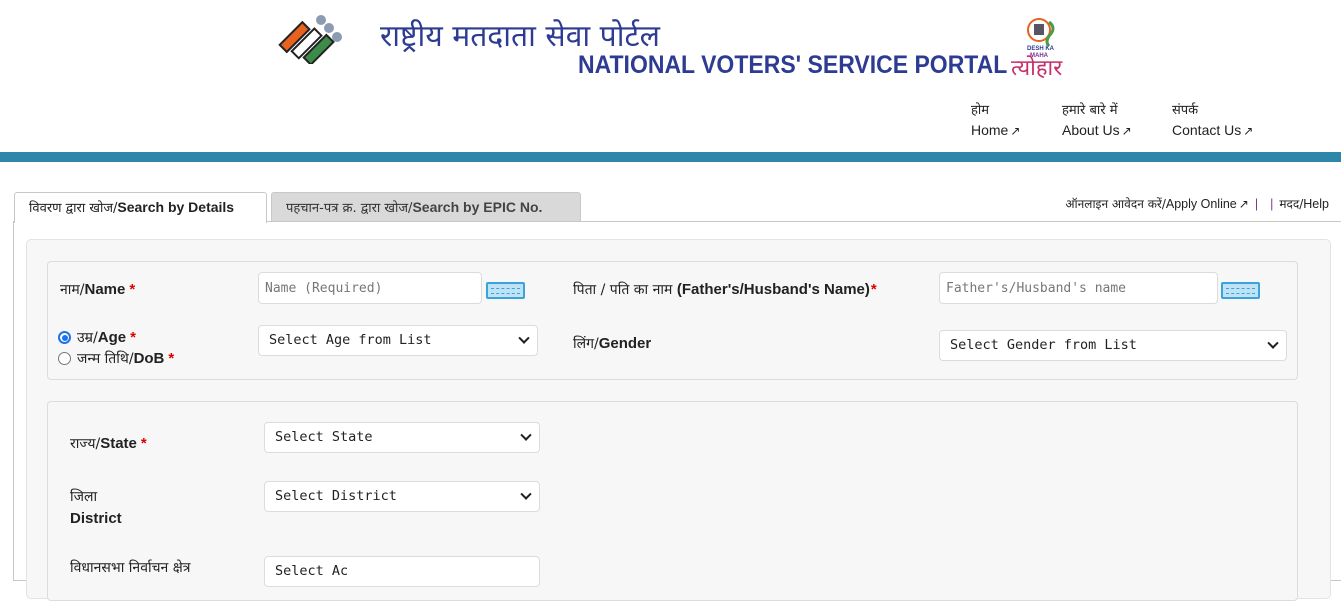  Describe the element at coordinates (87, 338) in the screenshot. I see `age-label-hindi: उम्र/` at that location.